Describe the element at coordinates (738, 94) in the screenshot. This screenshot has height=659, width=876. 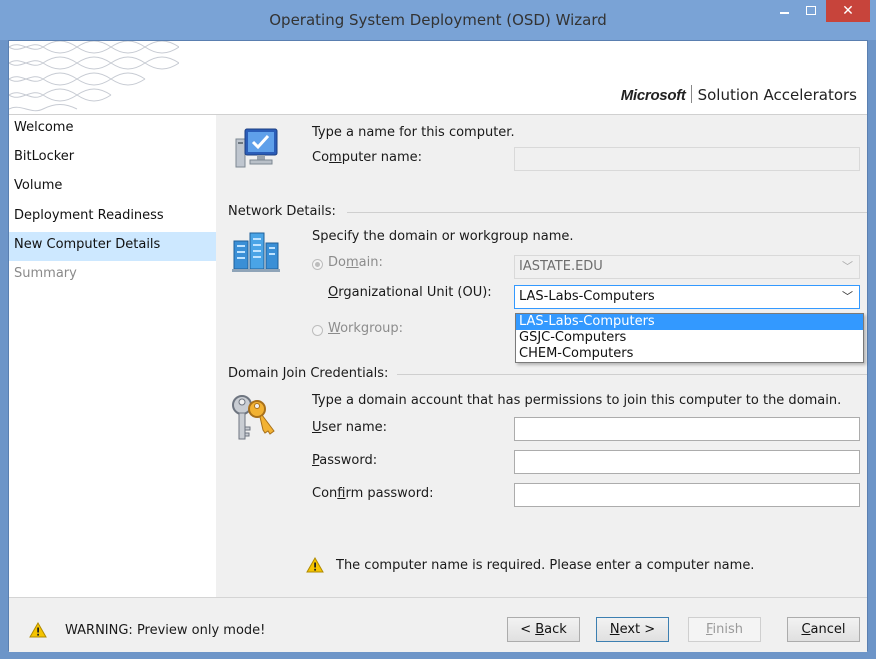
I see `brand-logo: Microsoft Solution Accelerators` at that location.